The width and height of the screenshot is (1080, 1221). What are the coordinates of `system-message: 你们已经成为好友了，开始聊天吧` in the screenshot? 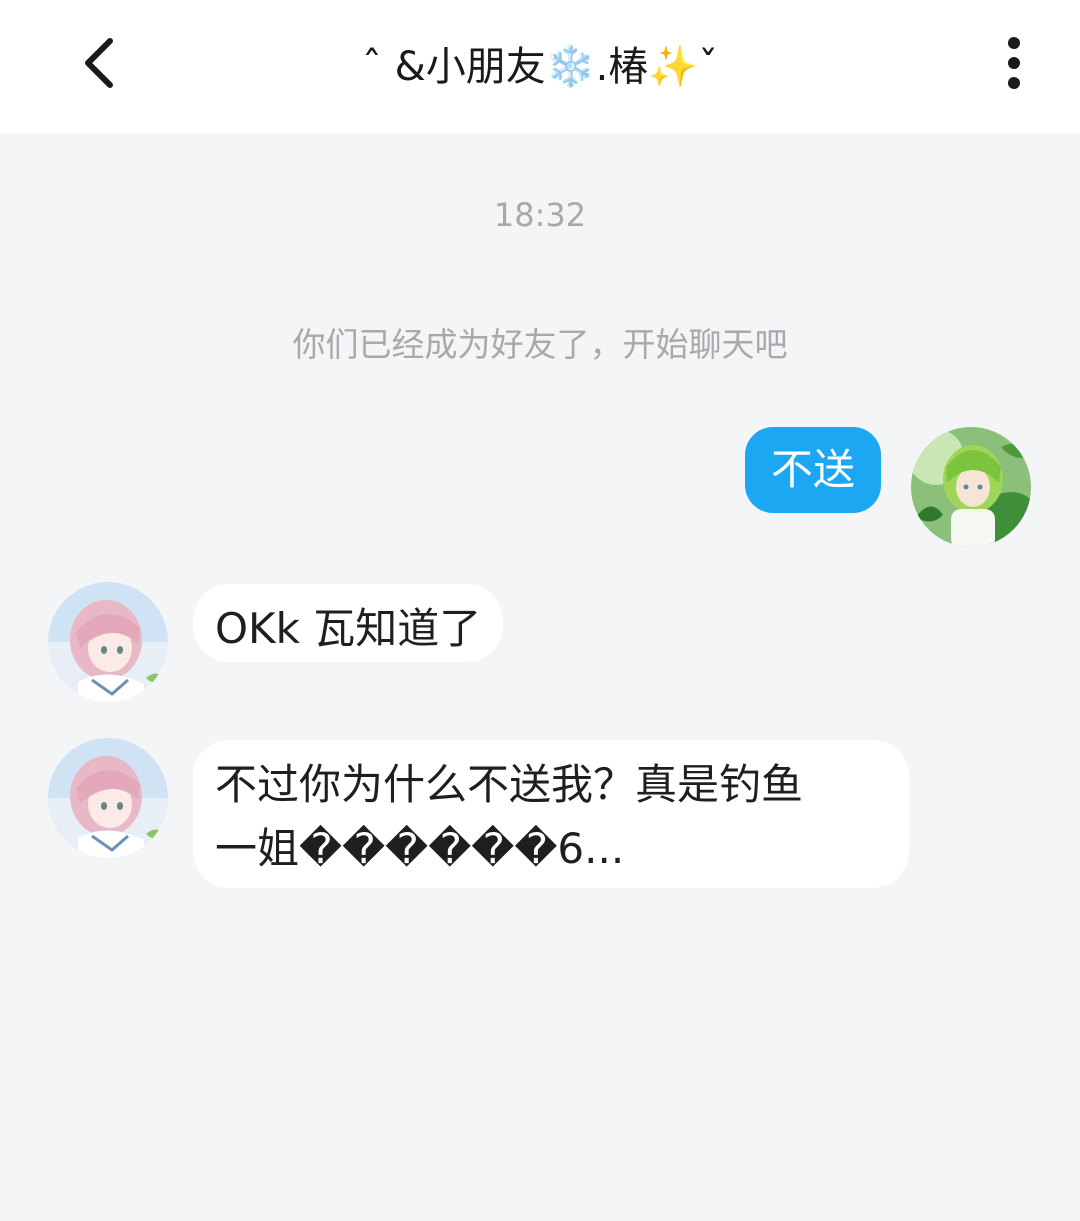 It's located at (540, 344).